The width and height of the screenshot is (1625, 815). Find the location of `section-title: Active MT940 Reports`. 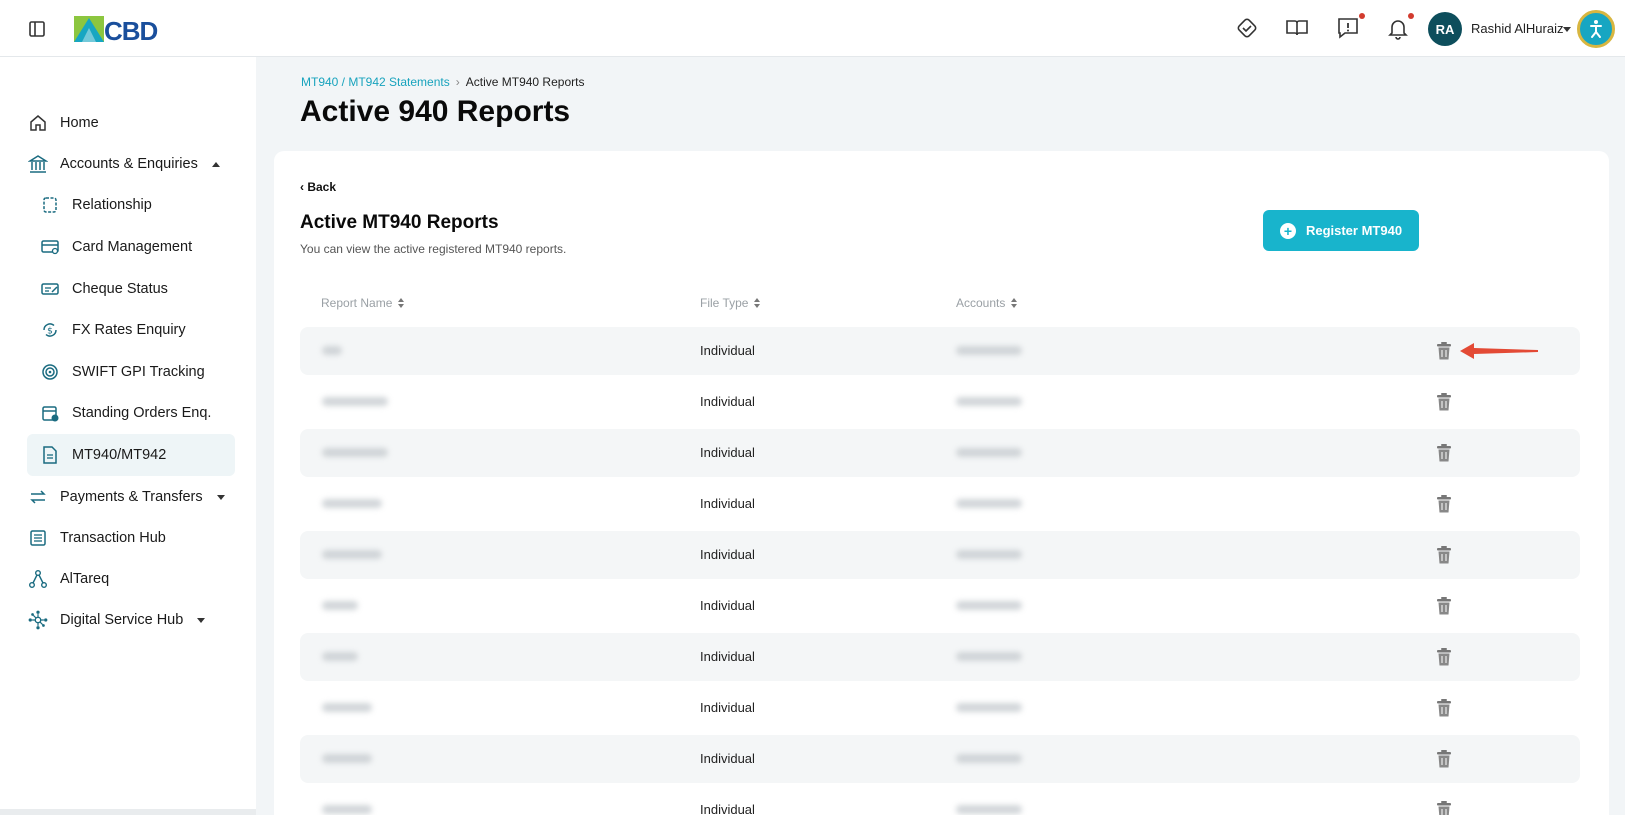

section-title: Active MT940 Reports is located at coordinates (399, 222).